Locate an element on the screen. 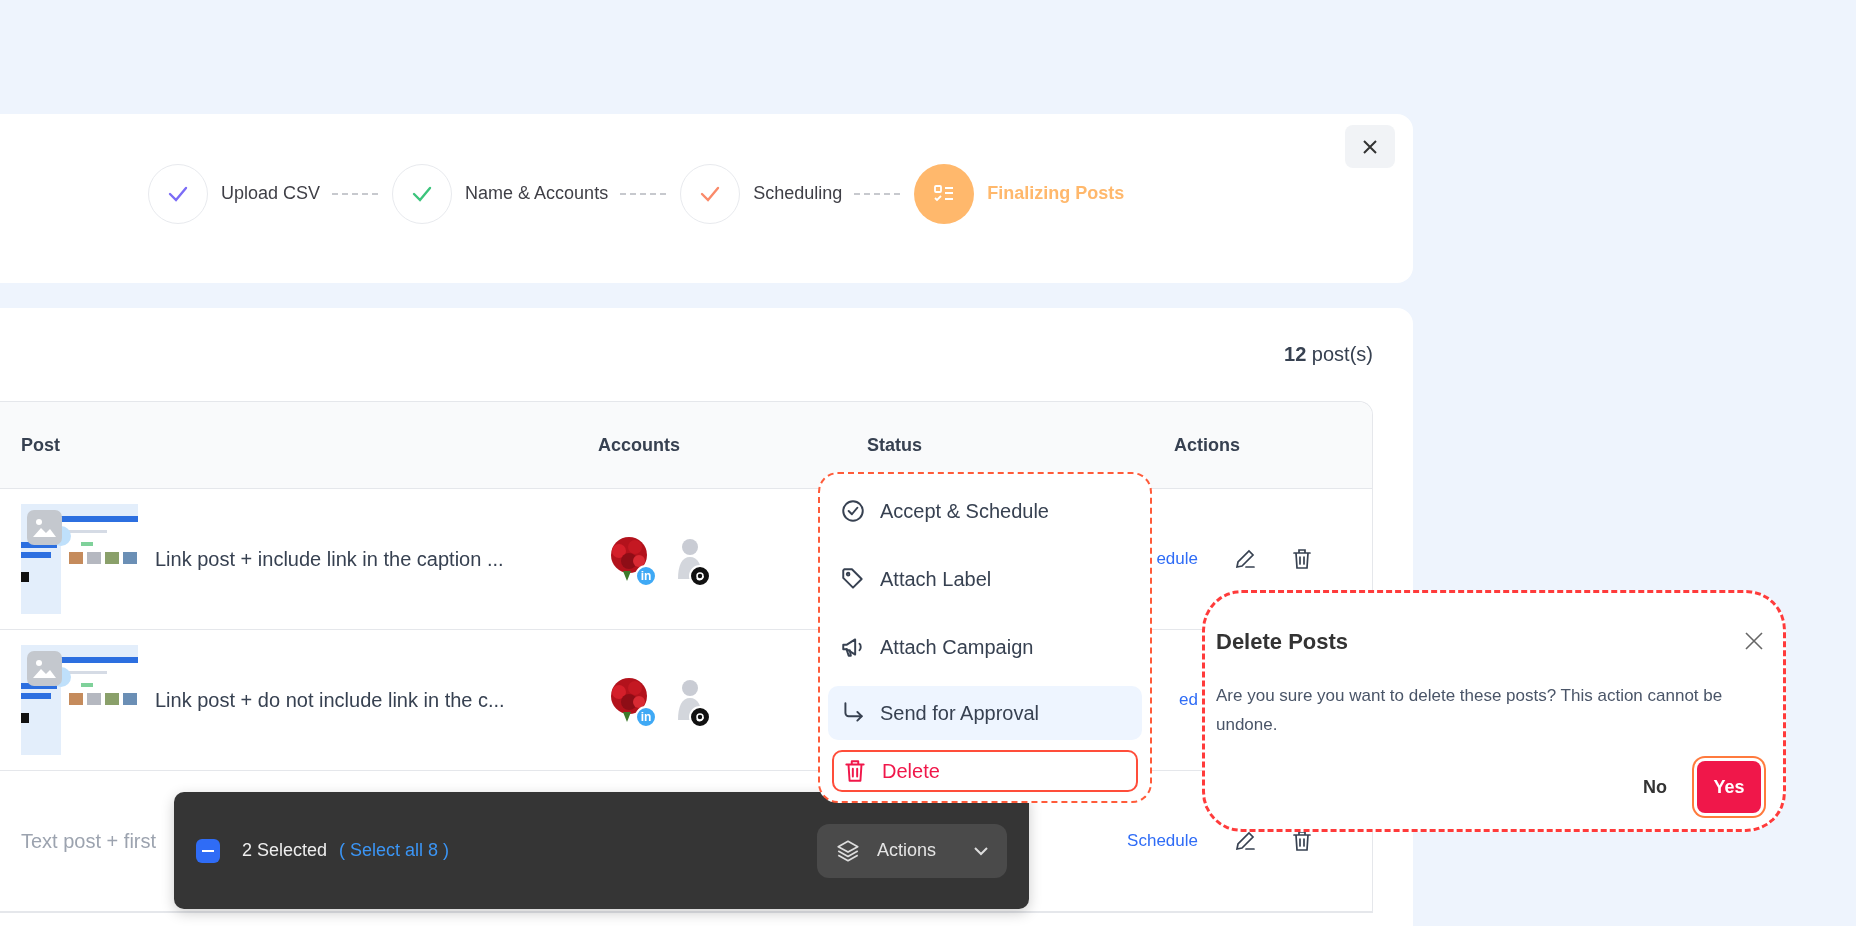 The height and width of the screenshot is (926, 1856). schedule-link: Schedule is located at coordinates (1139, 841).